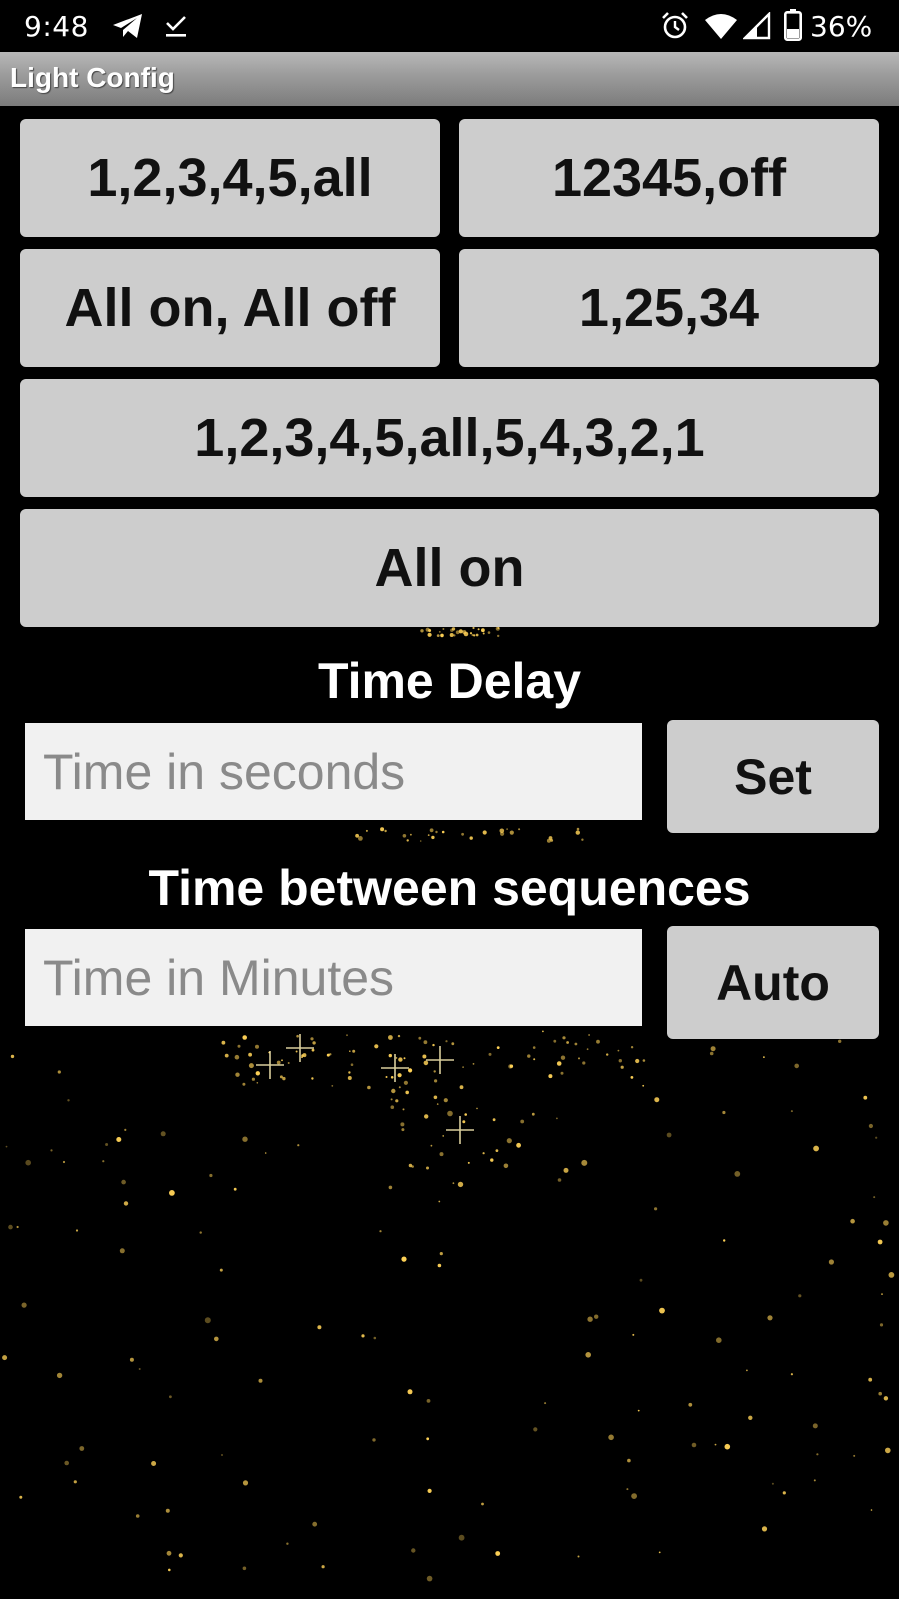 This screenshot has height=1599, width=899. Describe the element at coordinates (449, 888) in the screenshot. I see `time-between-sequences-label: Time between sequences` at that location.